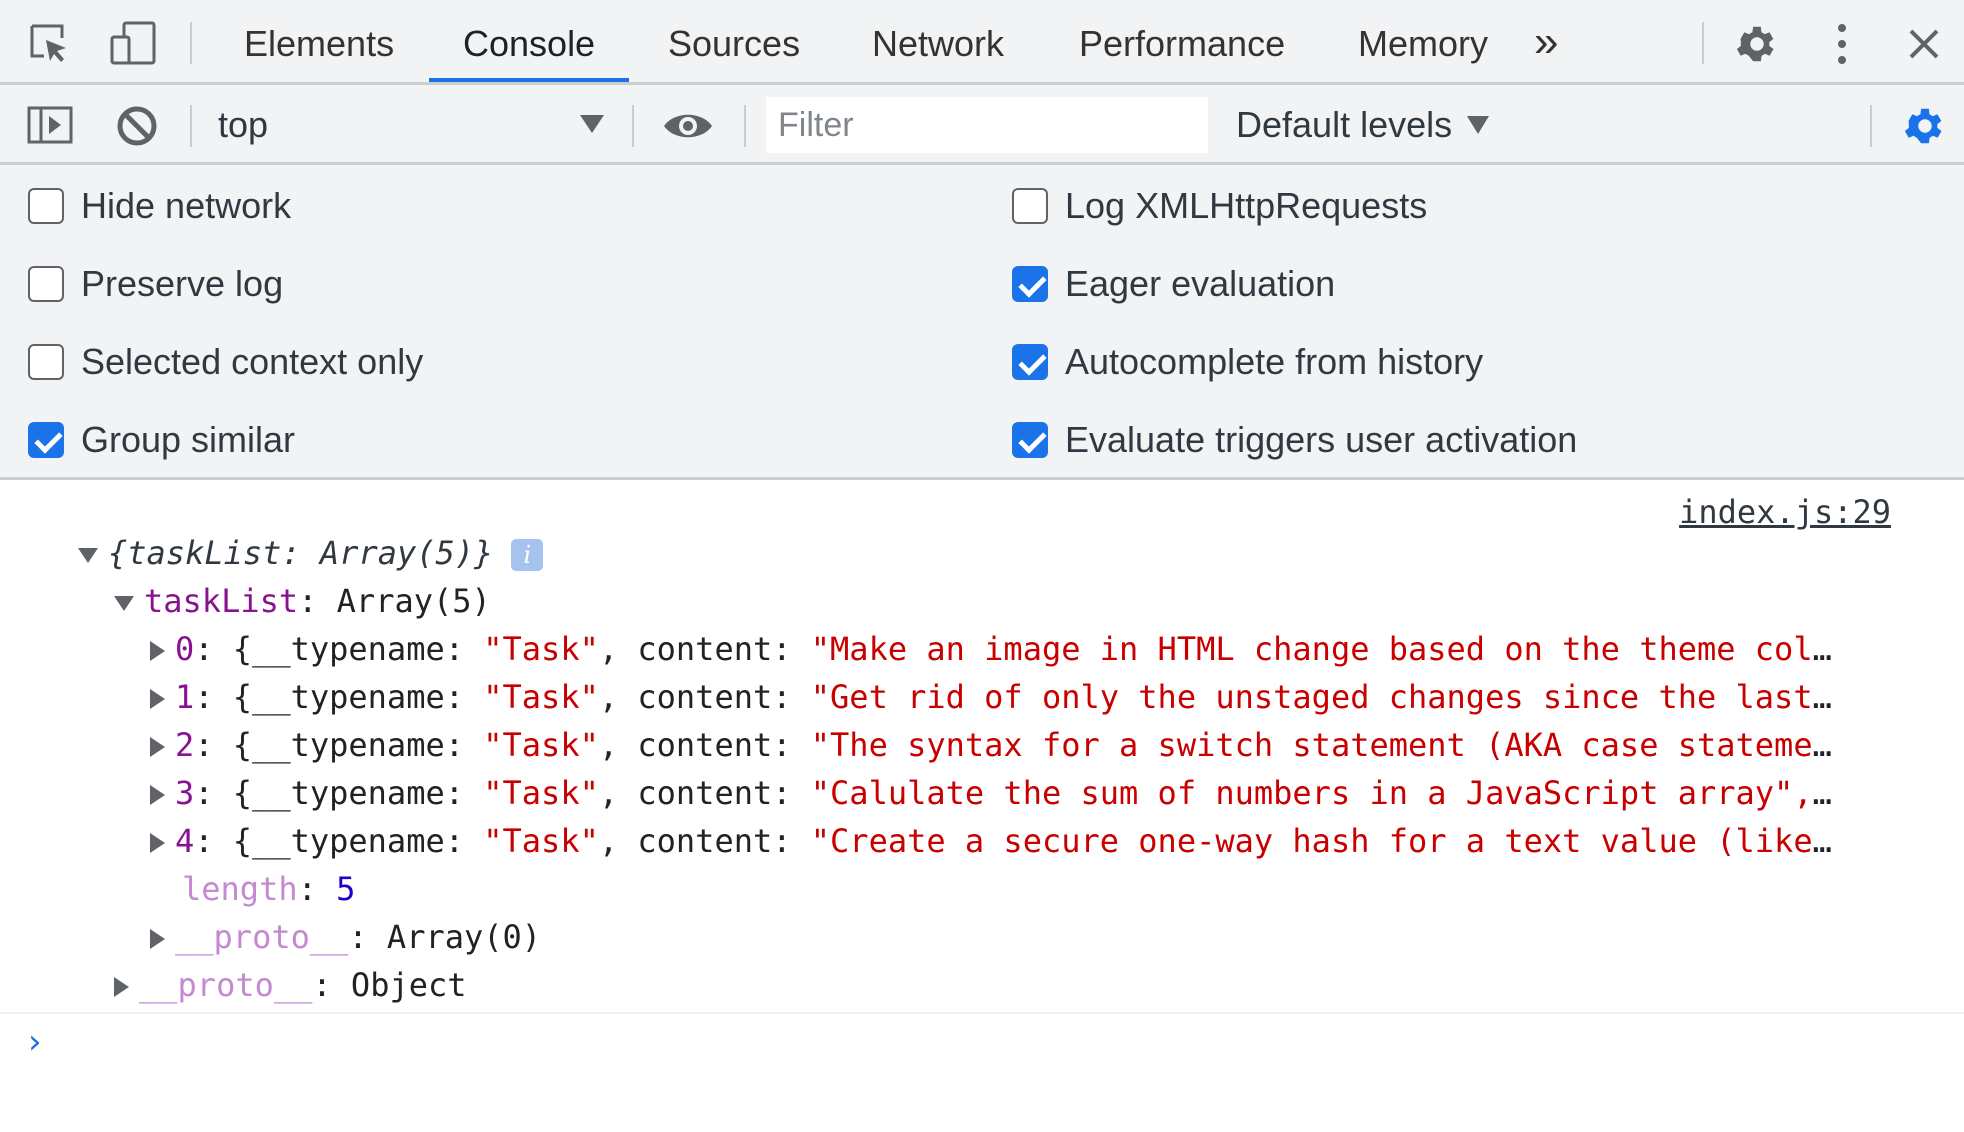 The image size is (1964, 1132). Describe the element at coordinates (185, 649) in the screenshot. I see `item-index: 0` at that location.